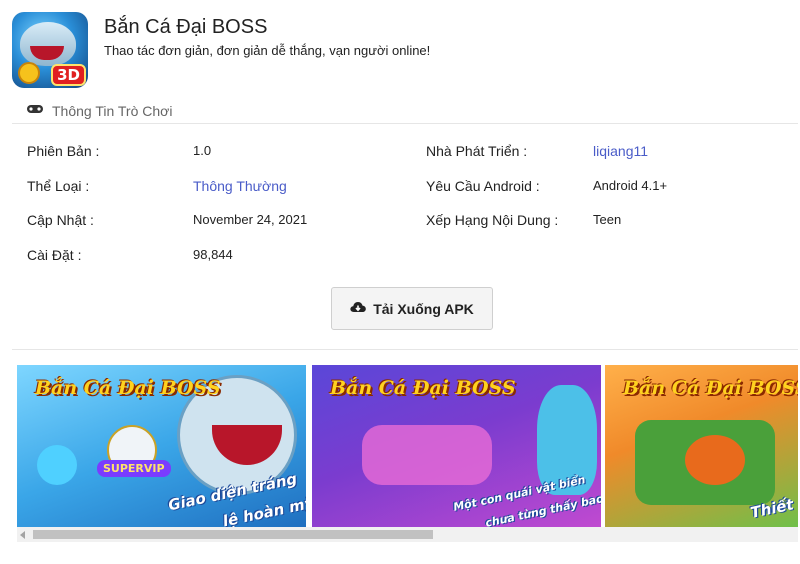  What do you see at coordinates (186, 27) in the screenshot?
I see `app-title: Bắn Cá Đại BOSS` at bounding box center [186, 27].